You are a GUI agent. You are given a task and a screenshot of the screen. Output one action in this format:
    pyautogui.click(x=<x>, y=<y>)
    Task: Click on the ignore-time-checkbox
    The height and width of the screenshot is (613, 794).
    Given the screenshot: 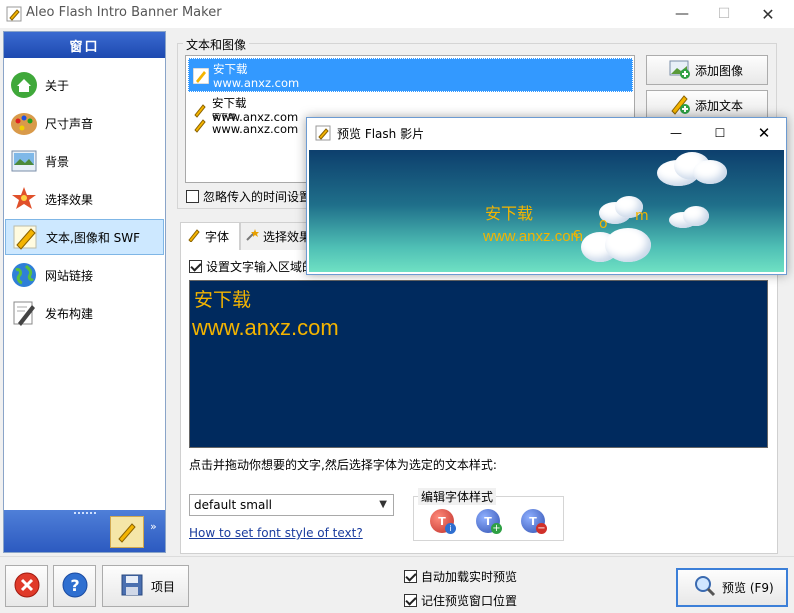 What is the action you would take?
    pyautogui.click(x=192, y=196)
    